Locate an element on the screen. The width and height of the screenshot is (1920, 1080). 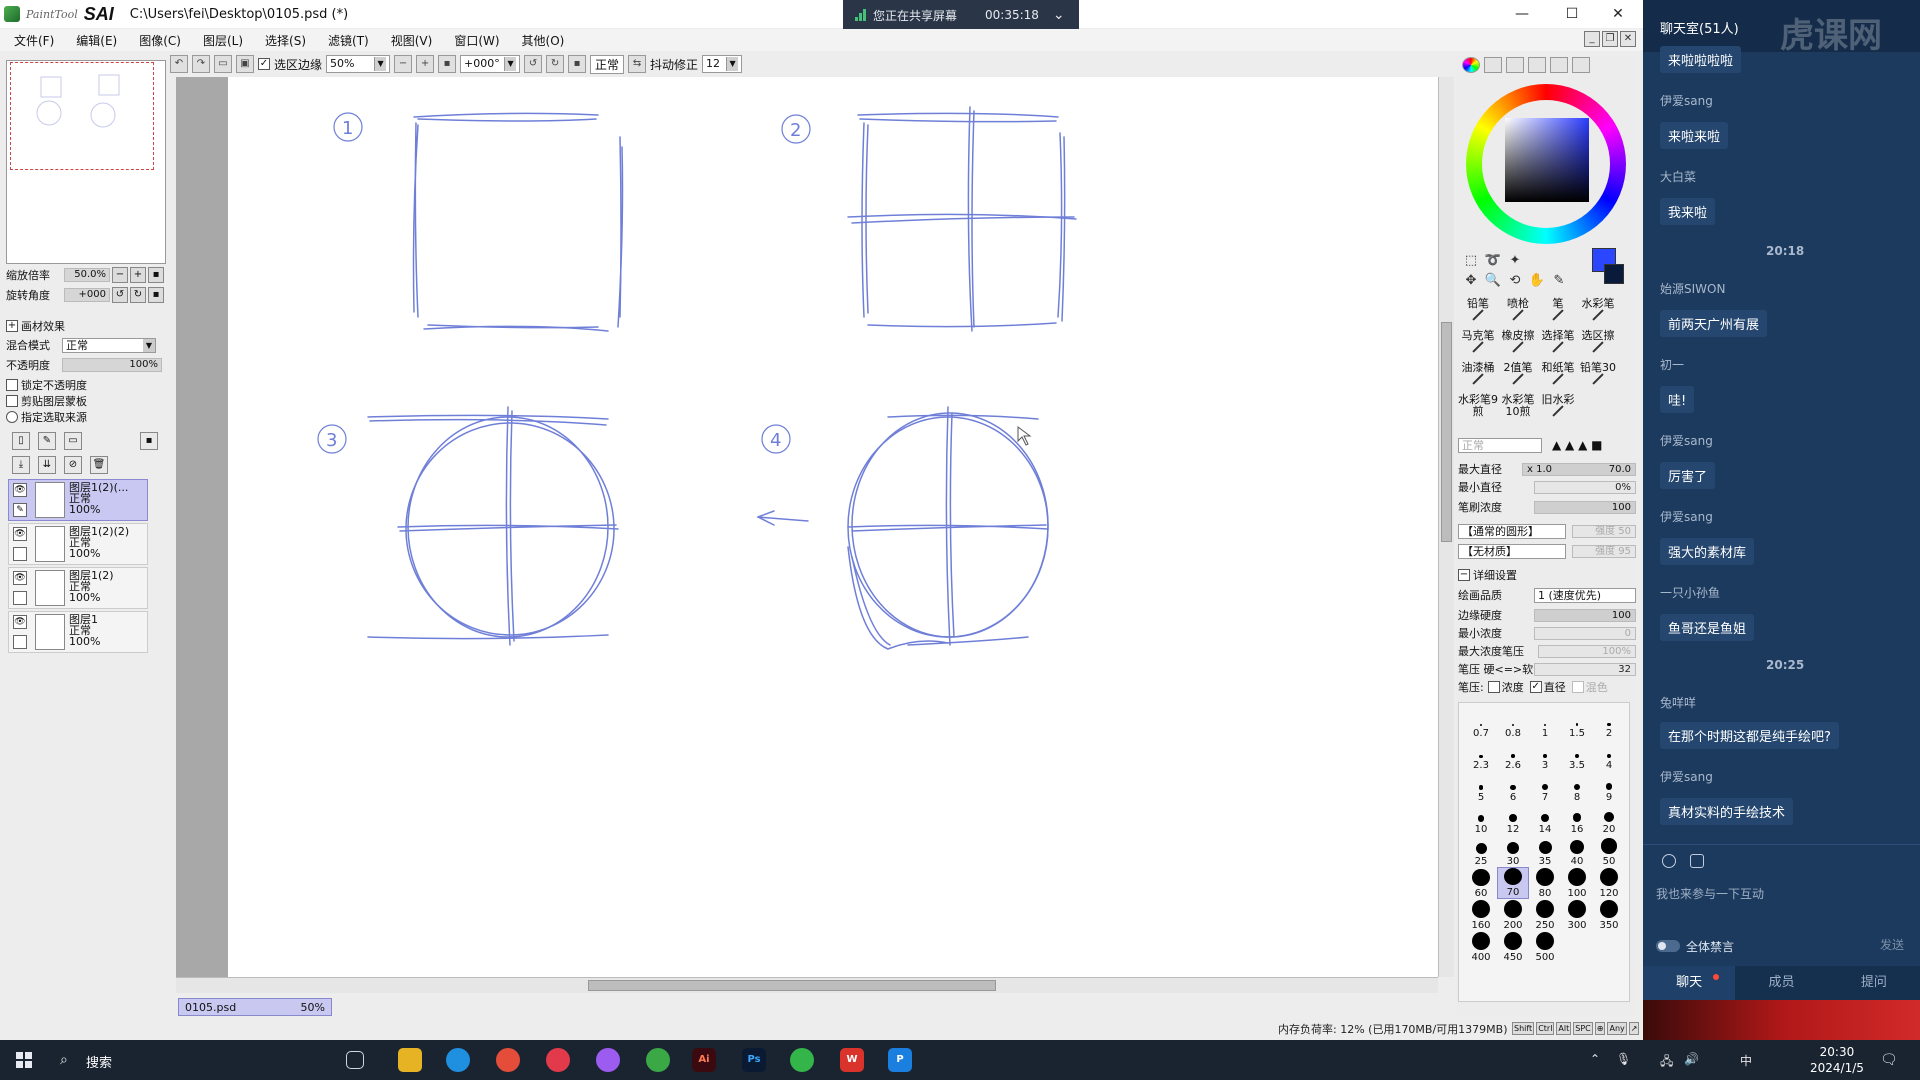
redo-icon: ↷ is located at coordinates (201, 64).